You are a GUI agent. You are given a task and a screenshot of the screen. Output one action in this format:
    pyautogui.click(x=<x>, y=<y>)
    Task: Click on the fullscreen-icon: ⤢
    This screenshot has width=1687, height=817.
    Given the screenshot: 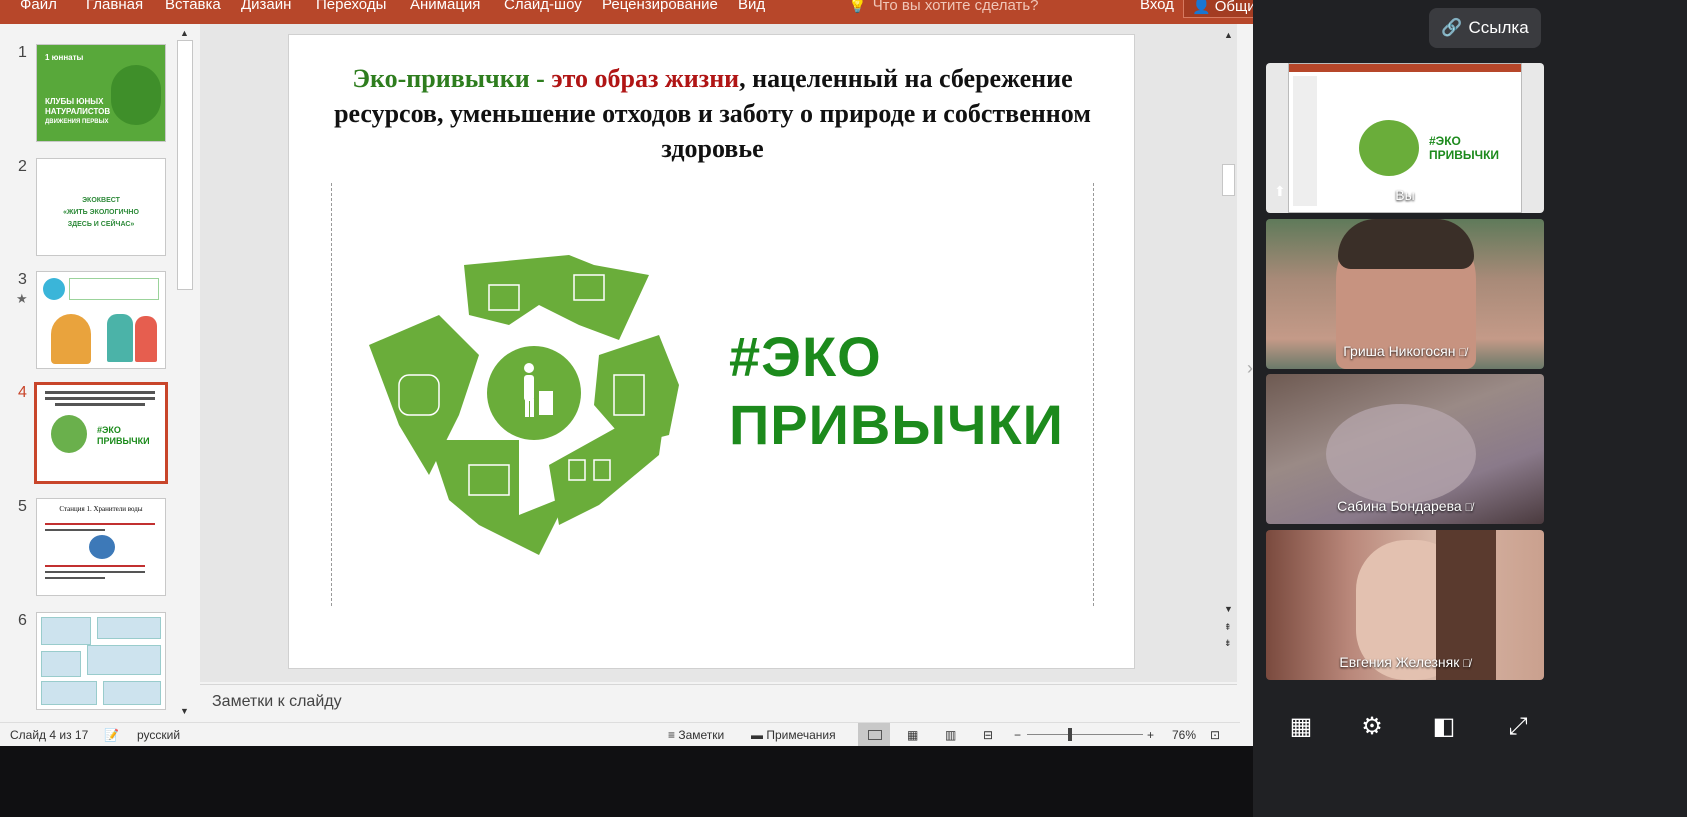 What is the action you would take?
    pyautogui.click(x=1518, y=727)
    